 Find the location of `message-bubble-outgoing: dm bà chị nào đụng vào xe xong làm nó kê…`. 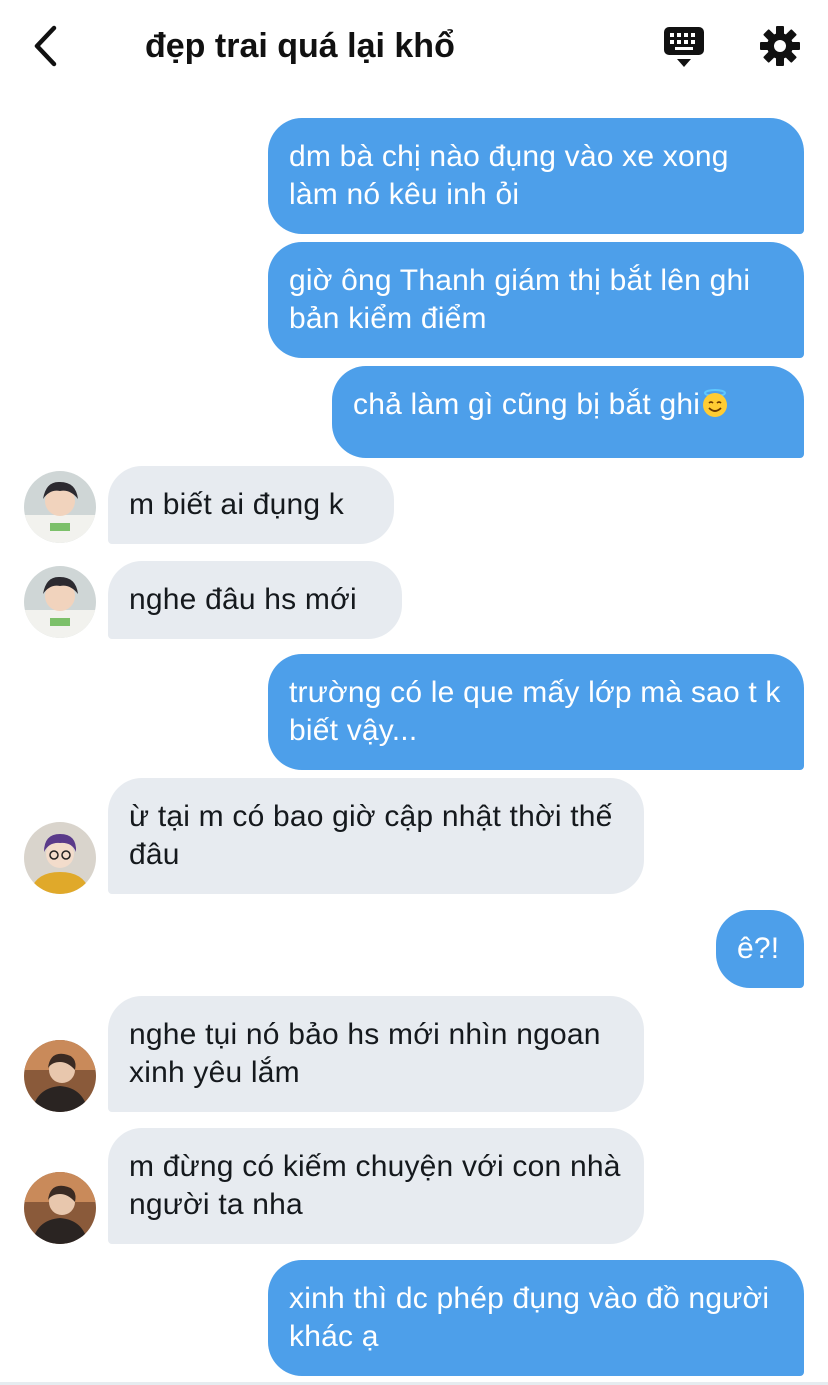

message-bubble-outgoing: dm bà chị nào đụng vào xe xong làm nó kê… is located at coordinates (536, 176).